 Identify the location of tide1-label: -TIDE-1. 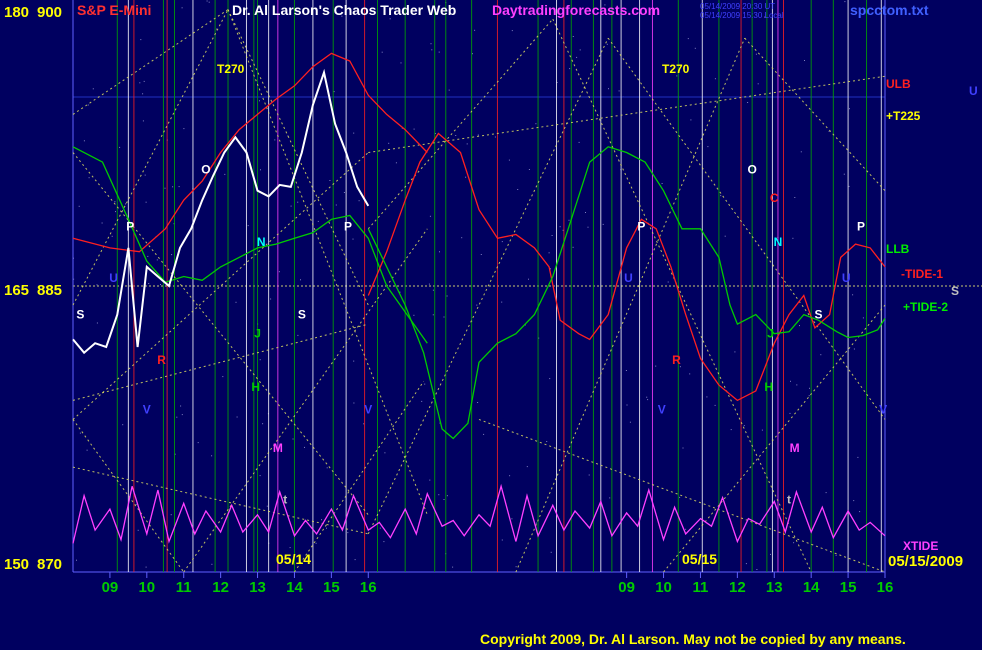
(922, 274).